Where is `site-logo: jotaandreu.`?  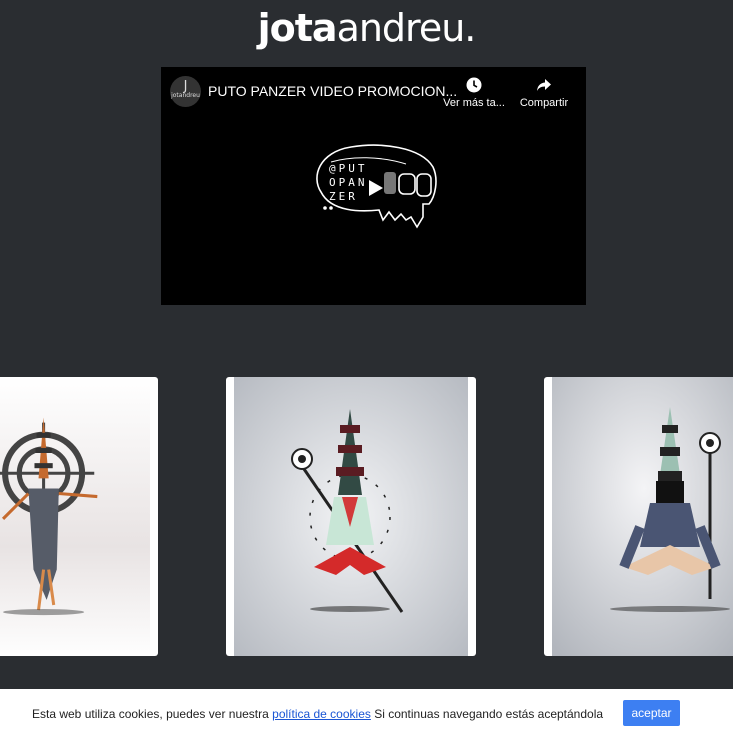
site-logo: jotaandreu. is located at coordinates (366, 28).